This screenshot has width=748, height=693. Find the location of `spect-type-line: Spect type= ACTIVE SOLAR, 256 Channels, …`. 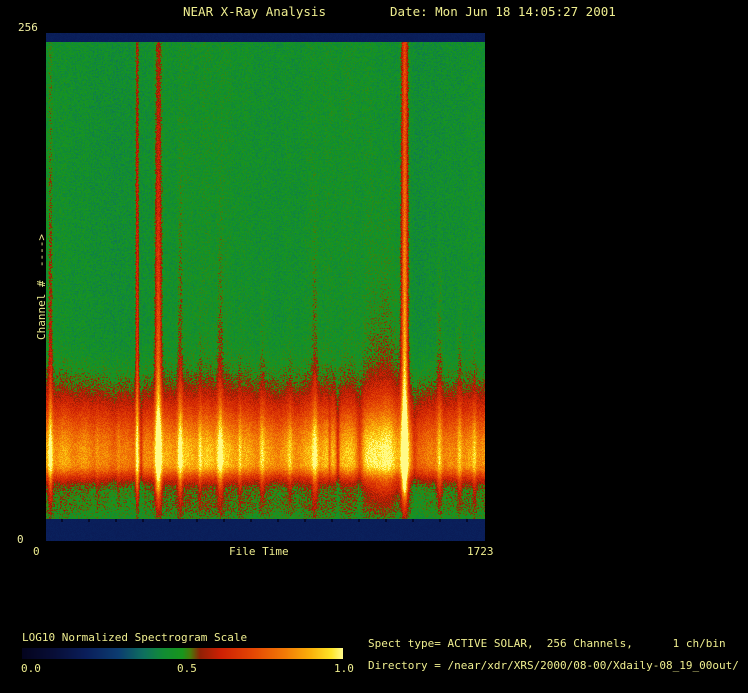

spect-type-line: Spect type= ACTIVE SOLAR, 256 Channels, … is located at coordinates (547, 643).